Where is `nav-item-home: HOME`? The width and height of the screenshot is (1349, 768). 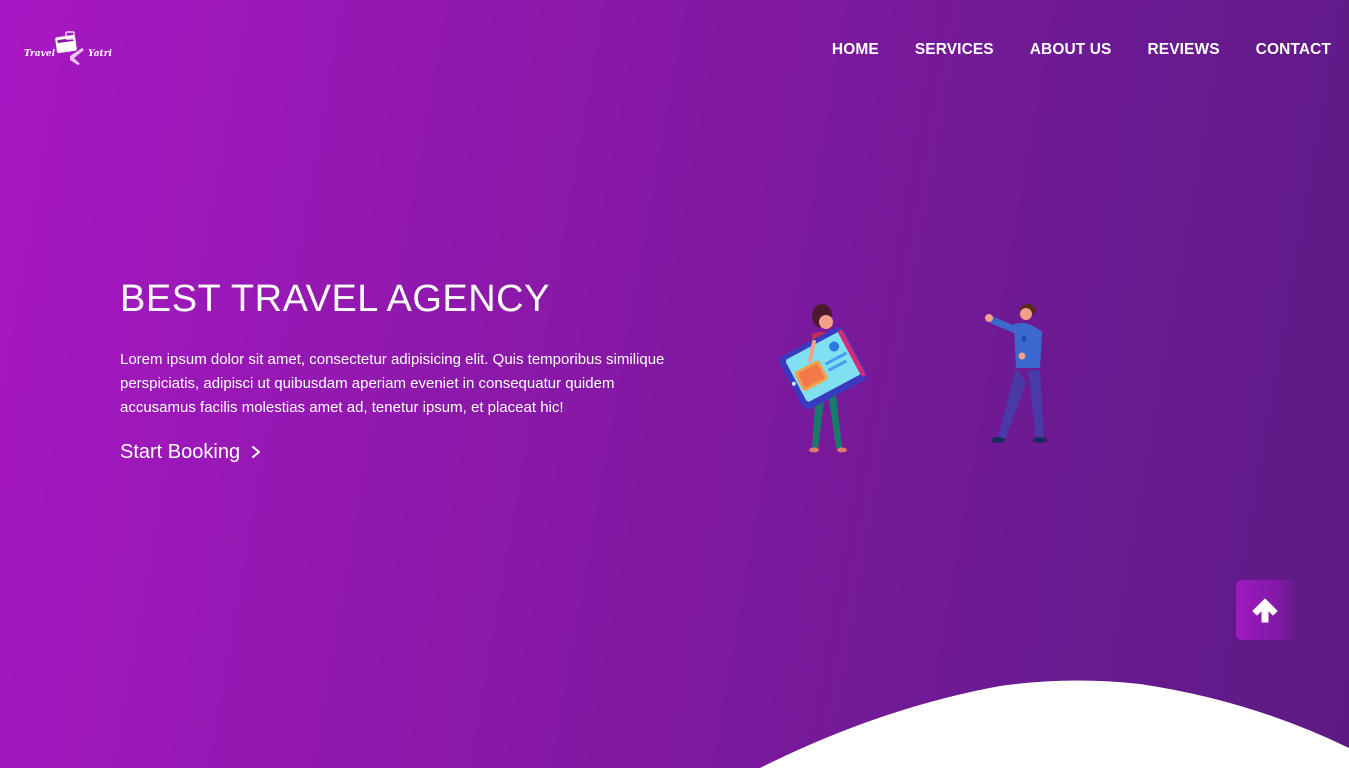 nav-item-home: HOME is located at coordinates (855, 50).